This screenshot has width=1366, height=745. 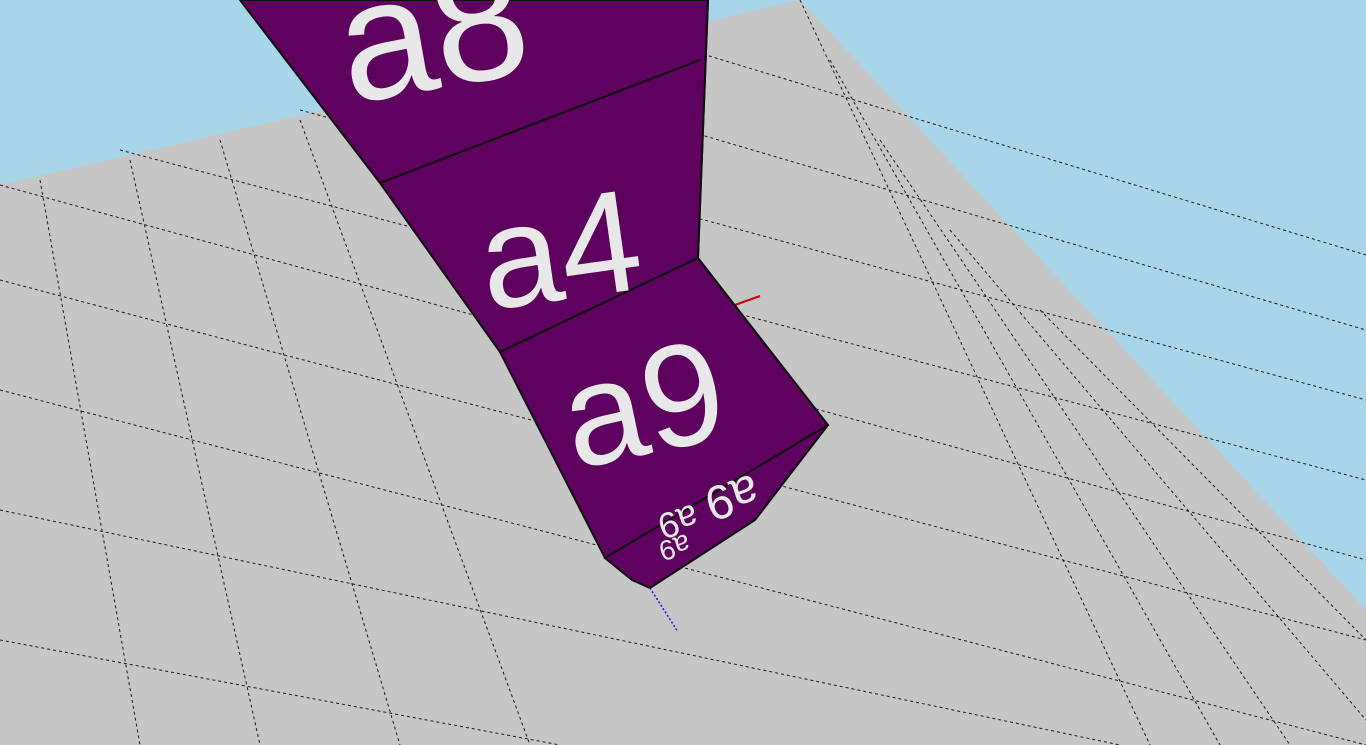 I want to click on front-lower-label: a9, so click(x=642, y=404).